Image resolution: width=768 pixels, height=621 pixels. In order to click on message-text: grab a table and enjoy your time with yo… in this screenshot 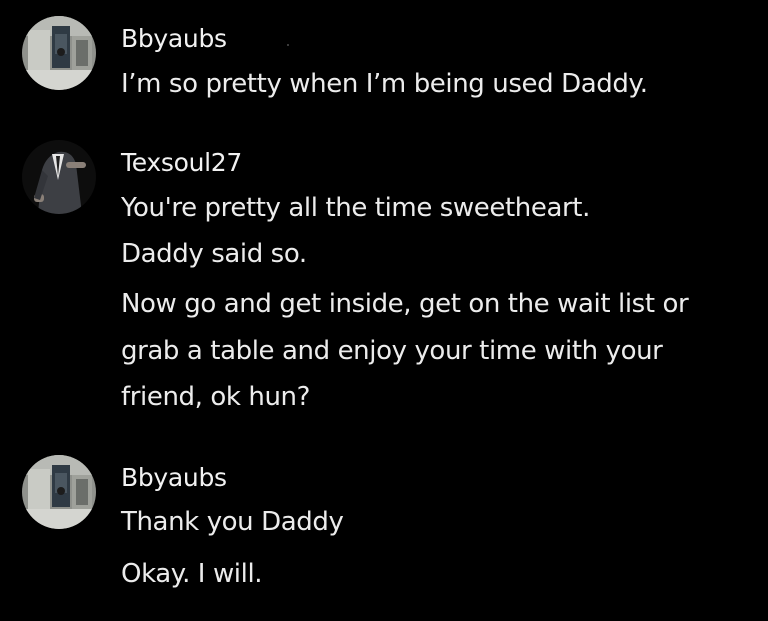, I will do `click(392, 351)`.